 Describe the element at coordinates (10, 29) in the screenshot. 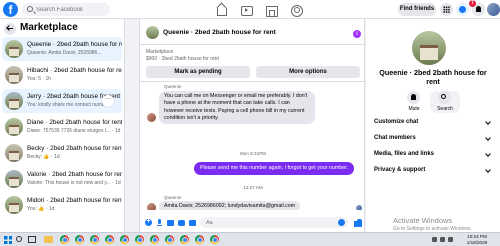

I see `back-button` at that location.